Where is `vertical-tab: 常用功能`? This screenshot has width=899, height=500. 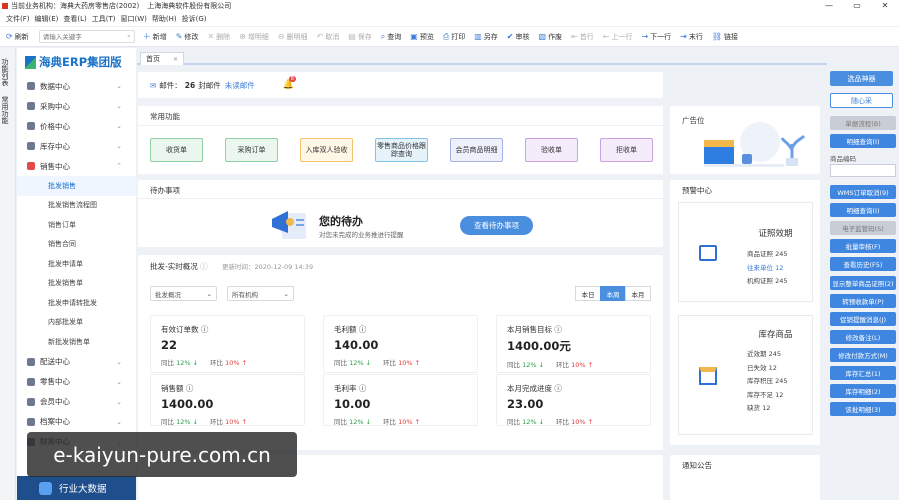
vertical-tab: 常用功能 is located at coordinates (4, 110).